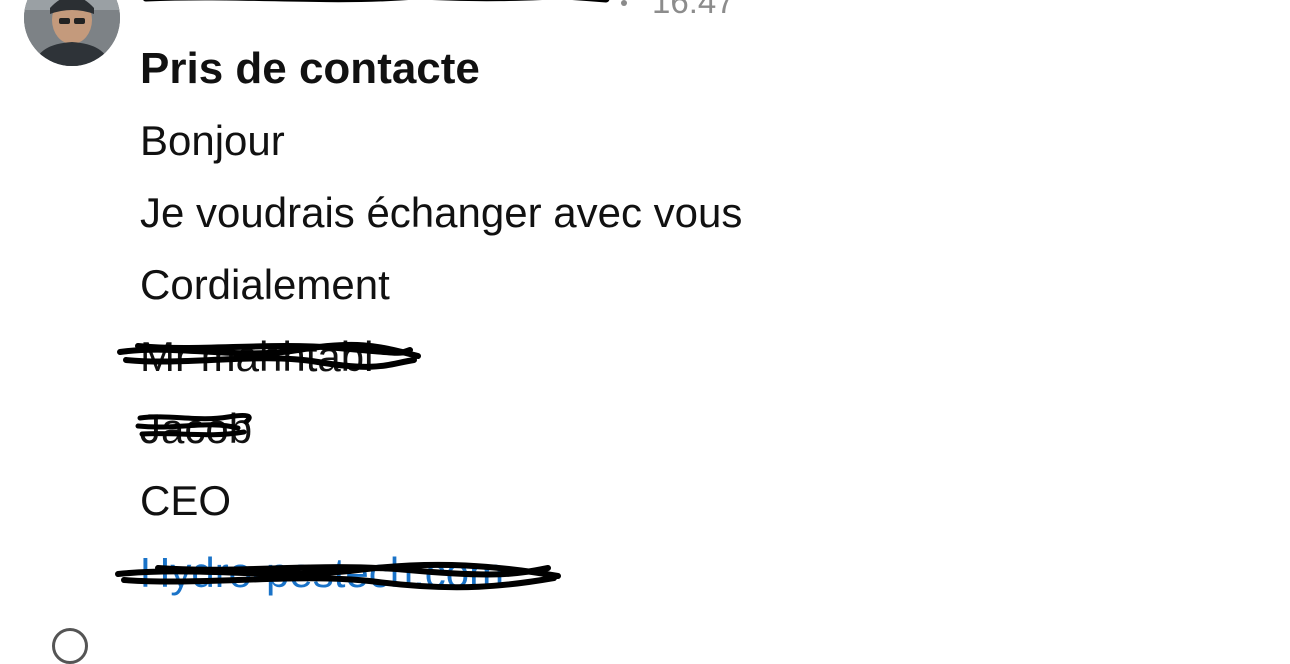  I want to click on signature-name-line: Mr mahhtabi, so click(678, 357).